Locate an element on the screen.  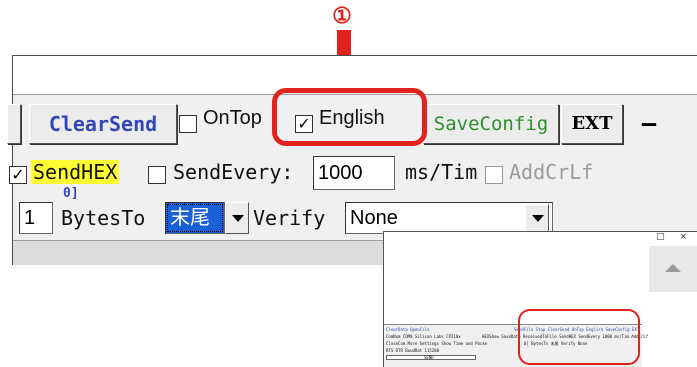
send-options-row: ✓ SendHEX SendEvery: 1000 ms/Tim AddCrLf is located at coordinates (353, 174).